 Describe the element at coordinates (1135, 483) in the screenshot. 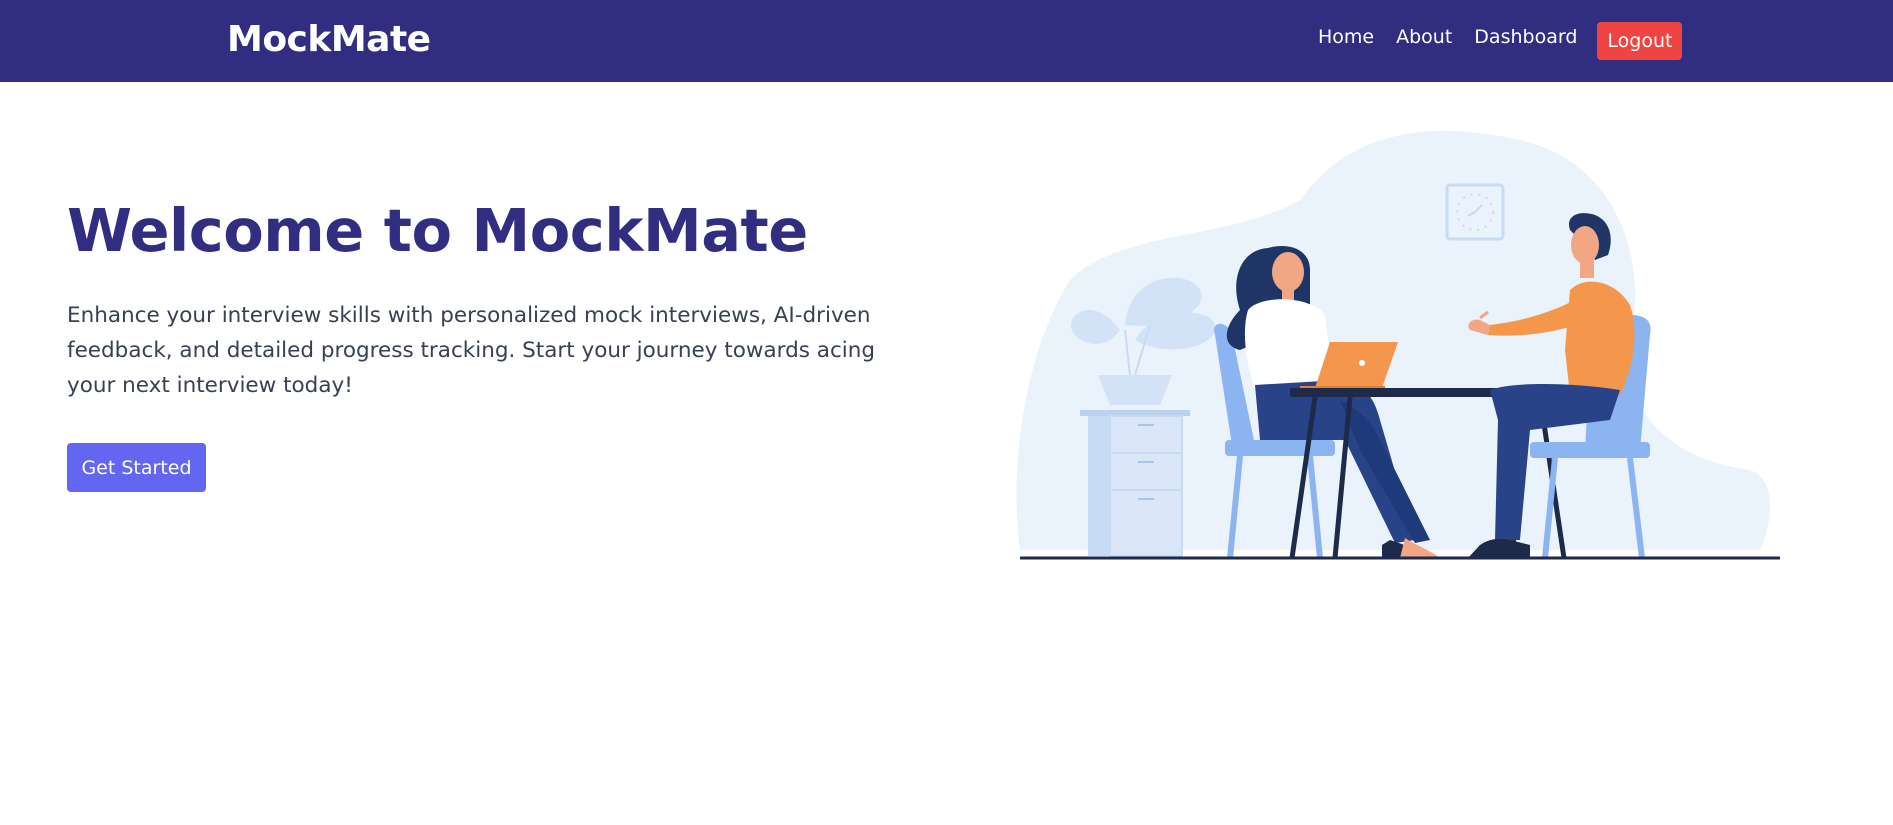

I see `cabinet-icon` at that location.